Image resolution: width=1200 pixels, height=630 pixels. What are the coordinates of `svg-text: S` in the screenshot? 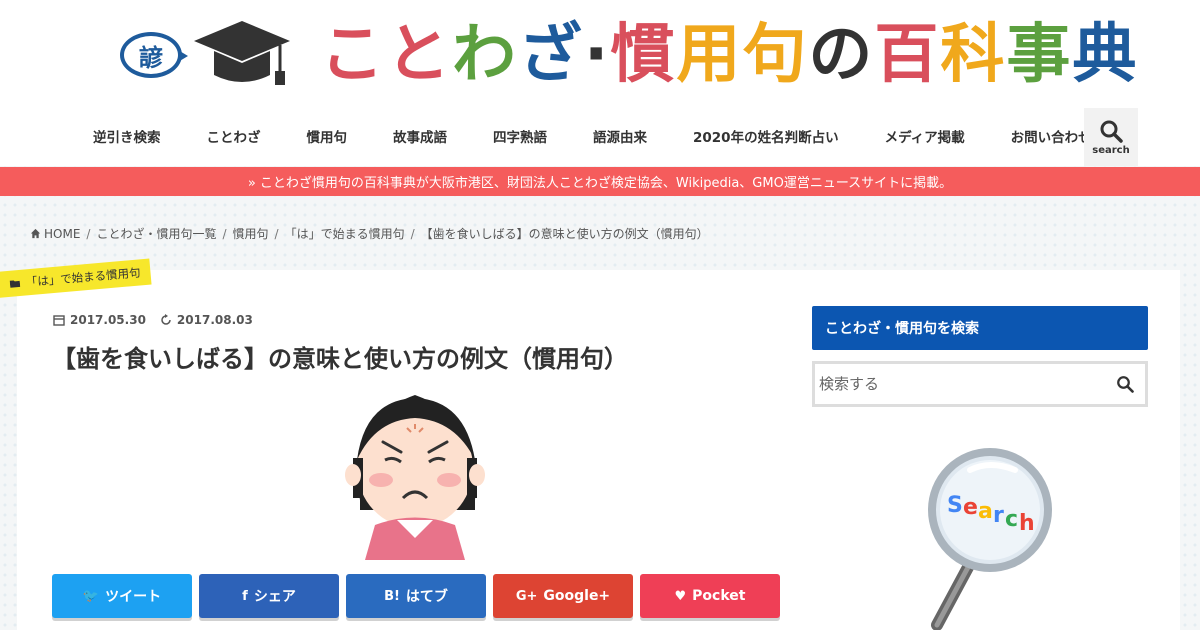 It's located at (955, 505).